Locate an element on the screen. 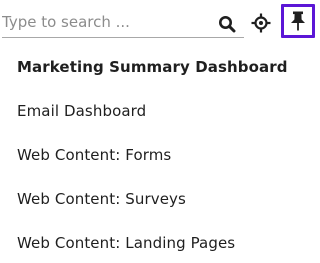 The width and height of the screenshot is (320, 263). menu-item-web-content-forms: Web Content: Forms is located at coordinates (94, 155).